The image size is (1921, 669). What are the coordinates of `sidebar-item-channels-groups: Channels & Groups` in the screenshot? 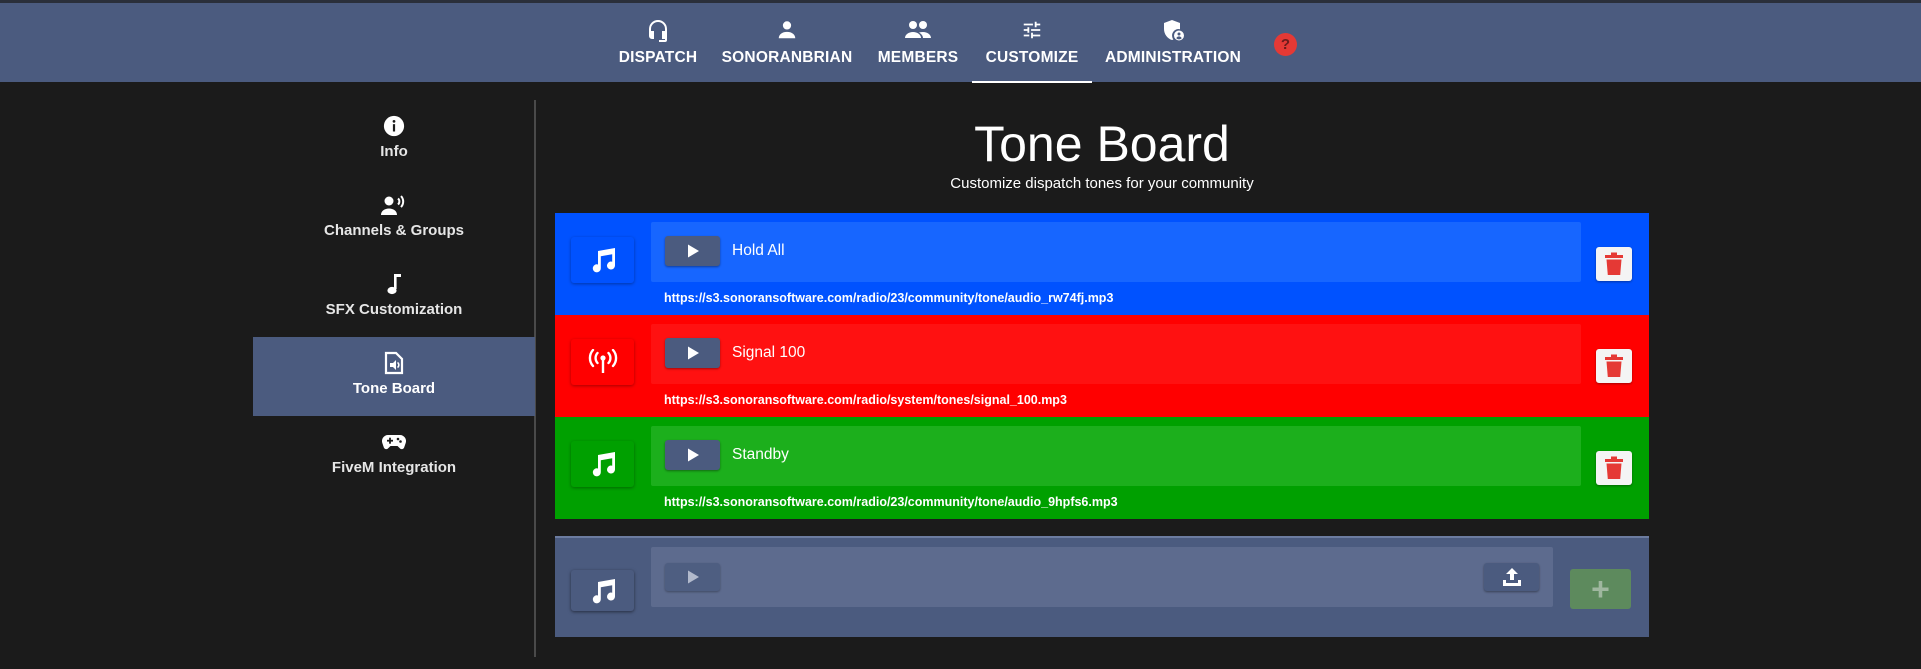 It's located at (394, 218).